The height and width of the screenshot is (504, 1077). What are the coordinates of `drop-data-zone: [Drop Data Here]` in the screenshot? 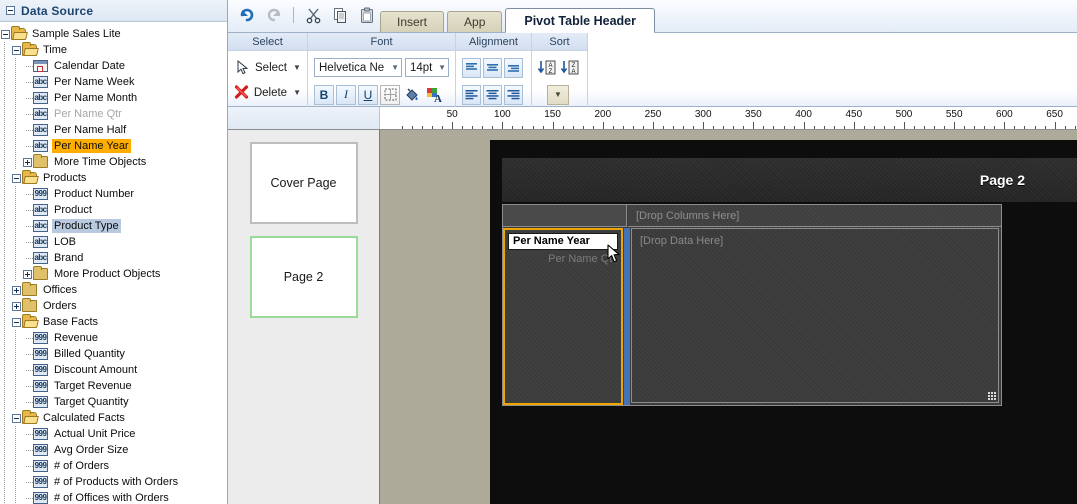 It's located at (815, 315).